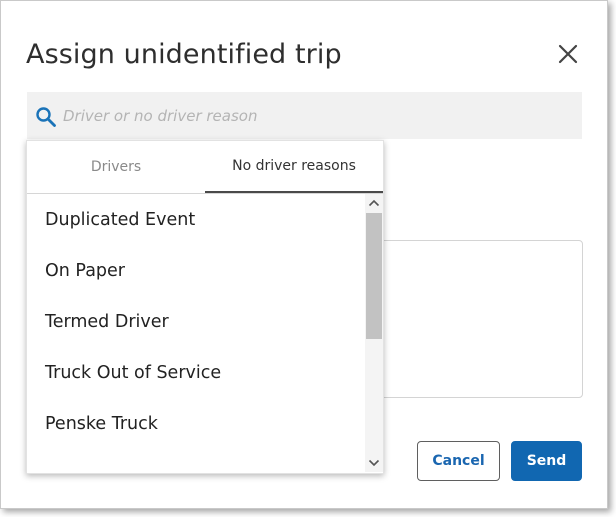 Image resolution: width=616 pixels, height=517 pixels. Describe the element at coordinates (196, 372) in the screenshot. I see `list-item-truck-out-of-service: Truck Out of Service` at that location.